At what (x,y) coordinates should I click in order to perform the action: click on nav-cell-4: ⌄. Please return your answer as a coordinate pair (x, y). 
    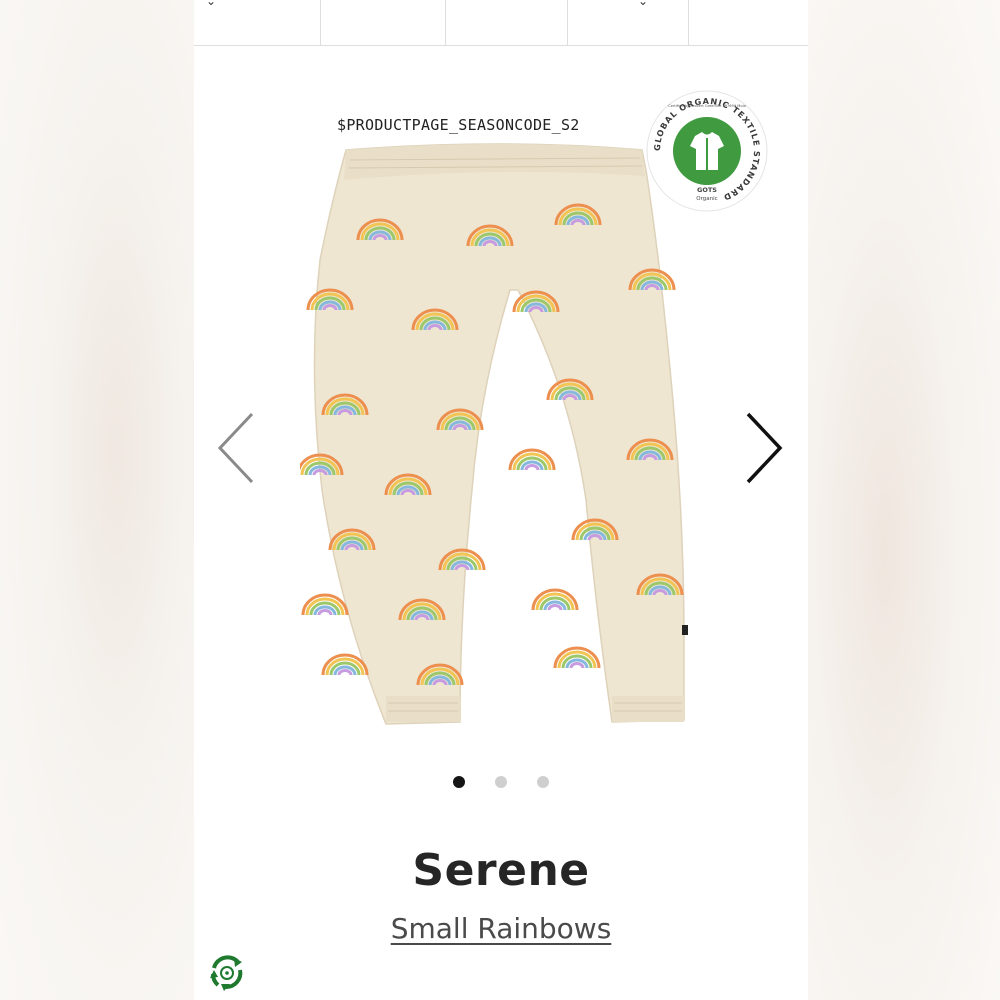
    Looking at the image, I should click on (628, 22).